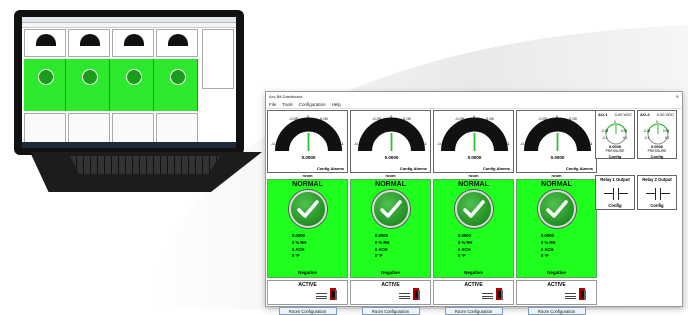  I want to click on window-title: Acc Bit Dashboard, so click(286, 96).